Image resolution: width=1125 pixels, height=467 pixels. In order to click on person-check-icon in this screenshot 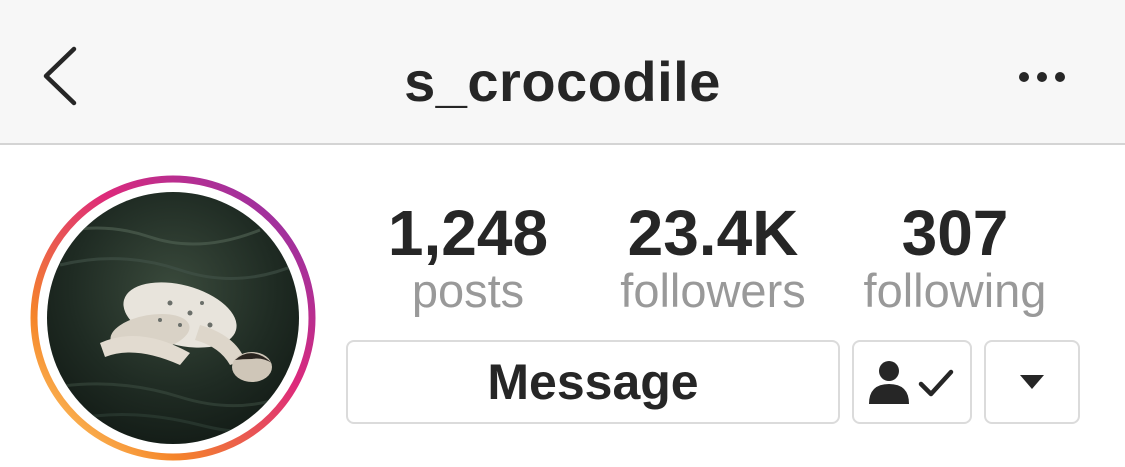, I will do `click(911, 382)`.